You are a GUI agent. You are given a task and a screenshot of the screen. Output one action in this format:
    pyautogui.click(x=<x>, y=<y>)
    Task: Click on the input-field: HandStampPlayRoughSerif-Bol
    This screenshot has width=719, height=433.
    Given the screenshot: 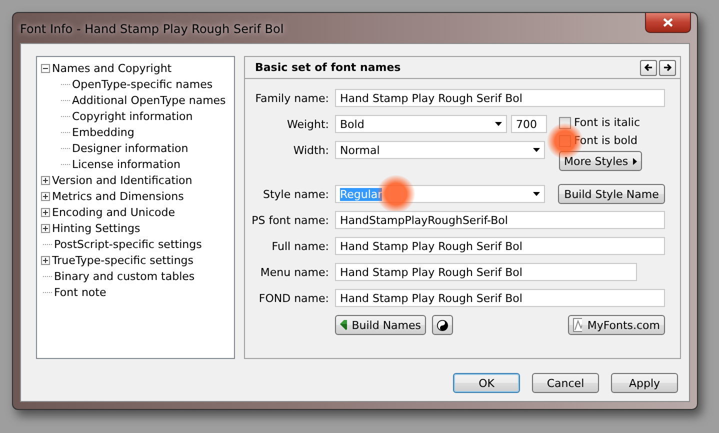 What is the action you would take?
    pyautogui.click(x=500, y=220)
    